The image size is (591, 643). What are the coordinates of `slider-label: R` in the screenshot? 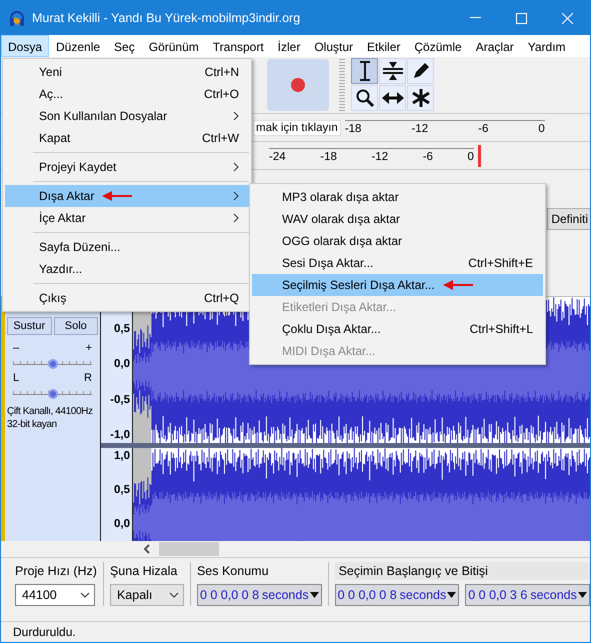 It's located at (88, 378).